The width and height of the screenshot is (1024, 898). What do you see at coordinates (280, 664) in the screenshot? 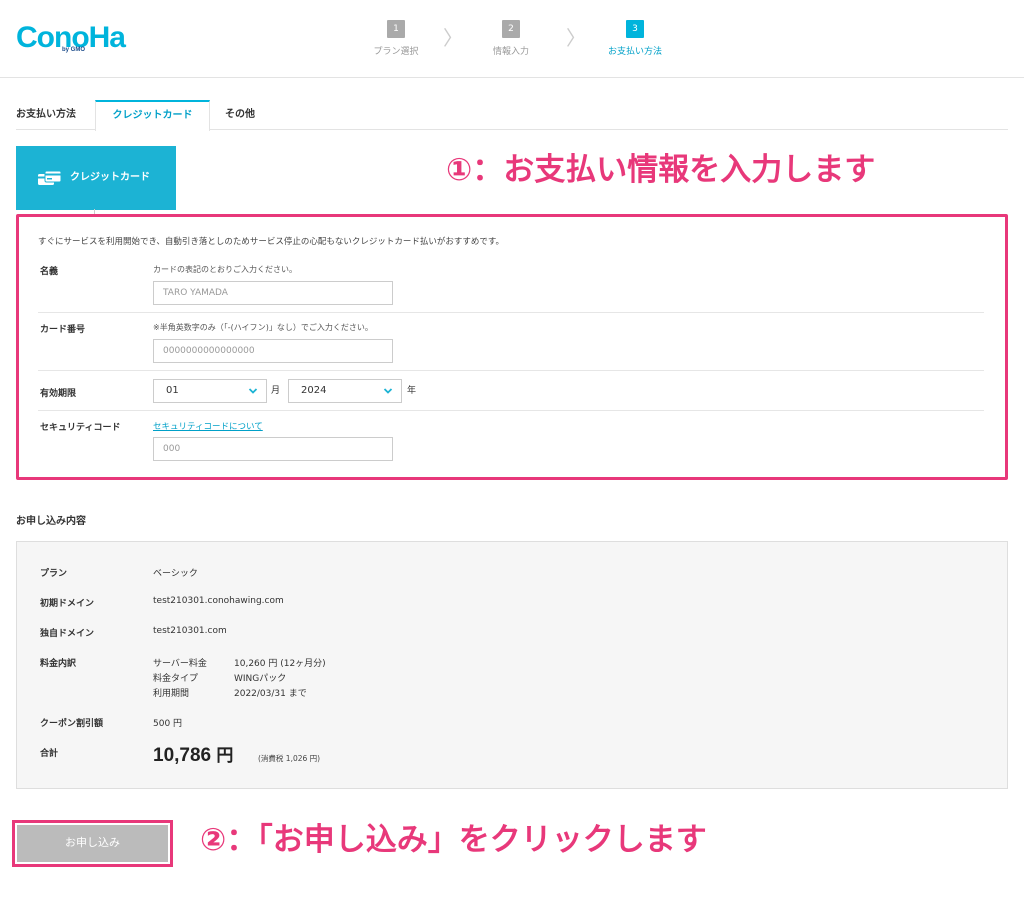
I see `fee-row-value: 10,260 円 (12ヶ月分)` at bounding box center [280, 664].